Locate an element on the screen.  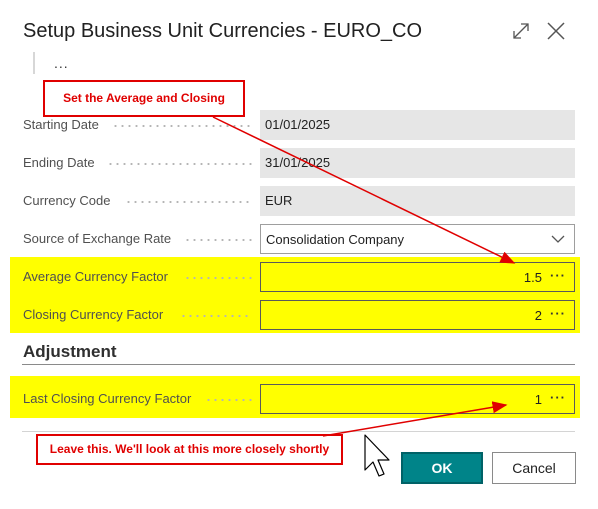
last-closing-currency-factor-label: Last Closing Currency Factor is located at coordinates (107, 398).